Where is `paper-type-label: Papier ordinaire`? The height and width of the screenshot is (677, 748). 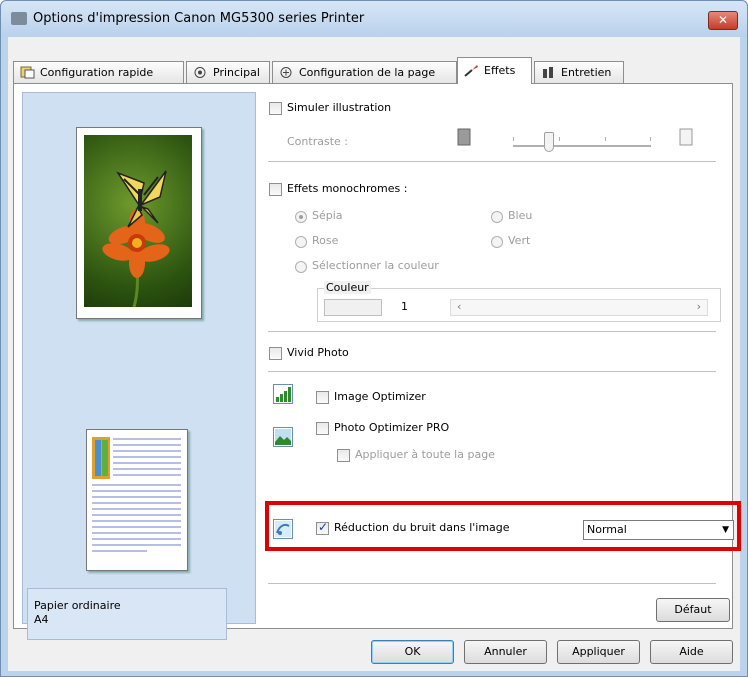
paper-type-label: Papier ordinaire is located at coordinates (77, 605).